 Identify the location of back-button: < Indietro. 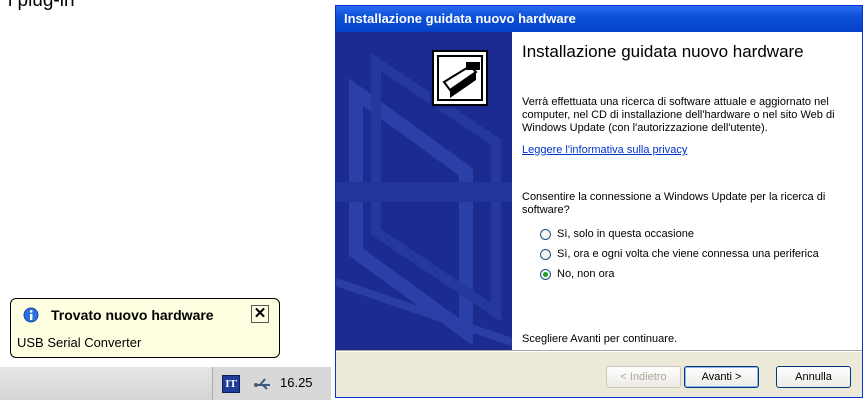
(643, 377).